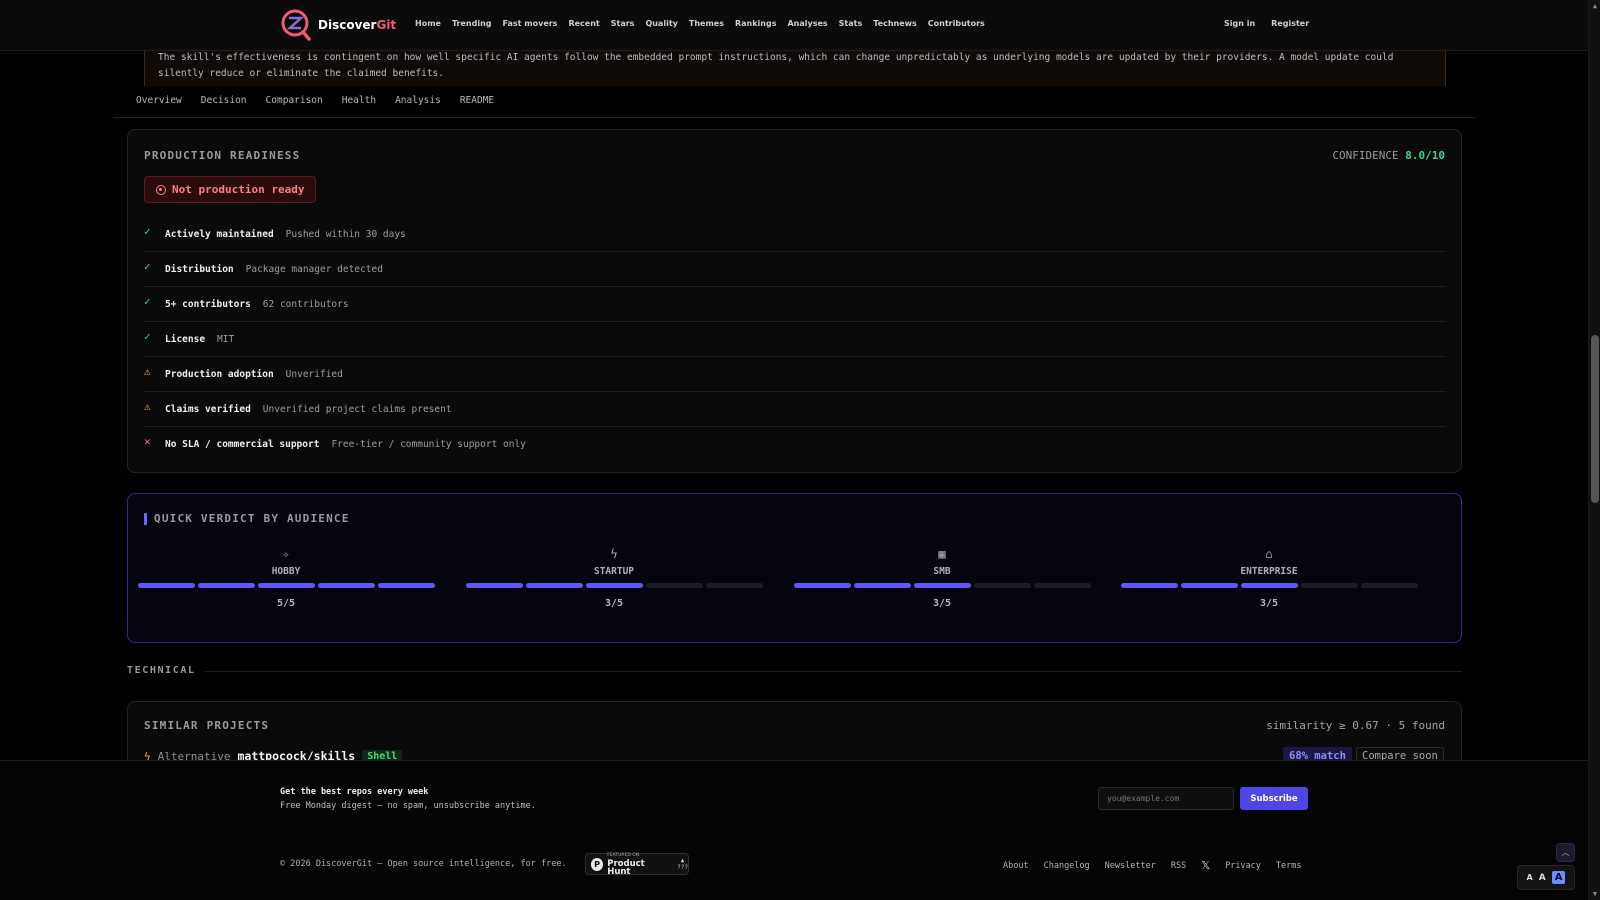  Describe the element at coordinates (314, 269) in the screenshot. I see `check-description: Package manager detected` at that location.